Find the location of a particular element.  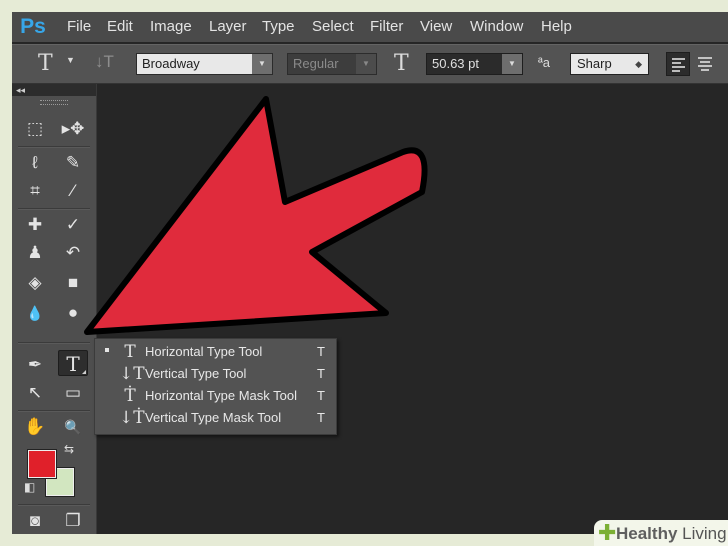

healthy-living-watermark: ✚ Healthy Living is located at coordinates (661, 533).